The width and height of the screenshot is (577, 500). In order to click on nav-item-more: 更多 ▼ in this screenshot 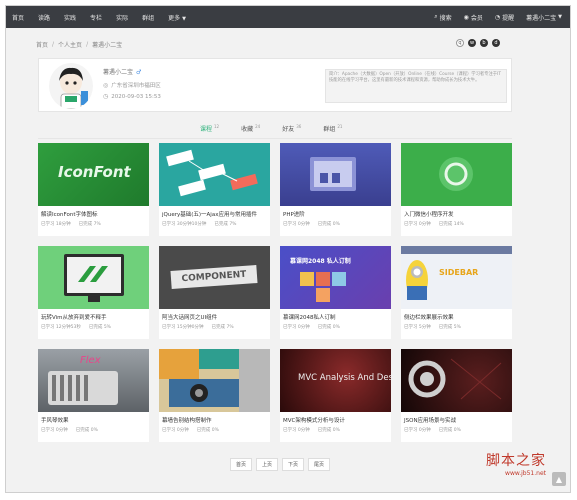, I will do `click(177, 17)`.